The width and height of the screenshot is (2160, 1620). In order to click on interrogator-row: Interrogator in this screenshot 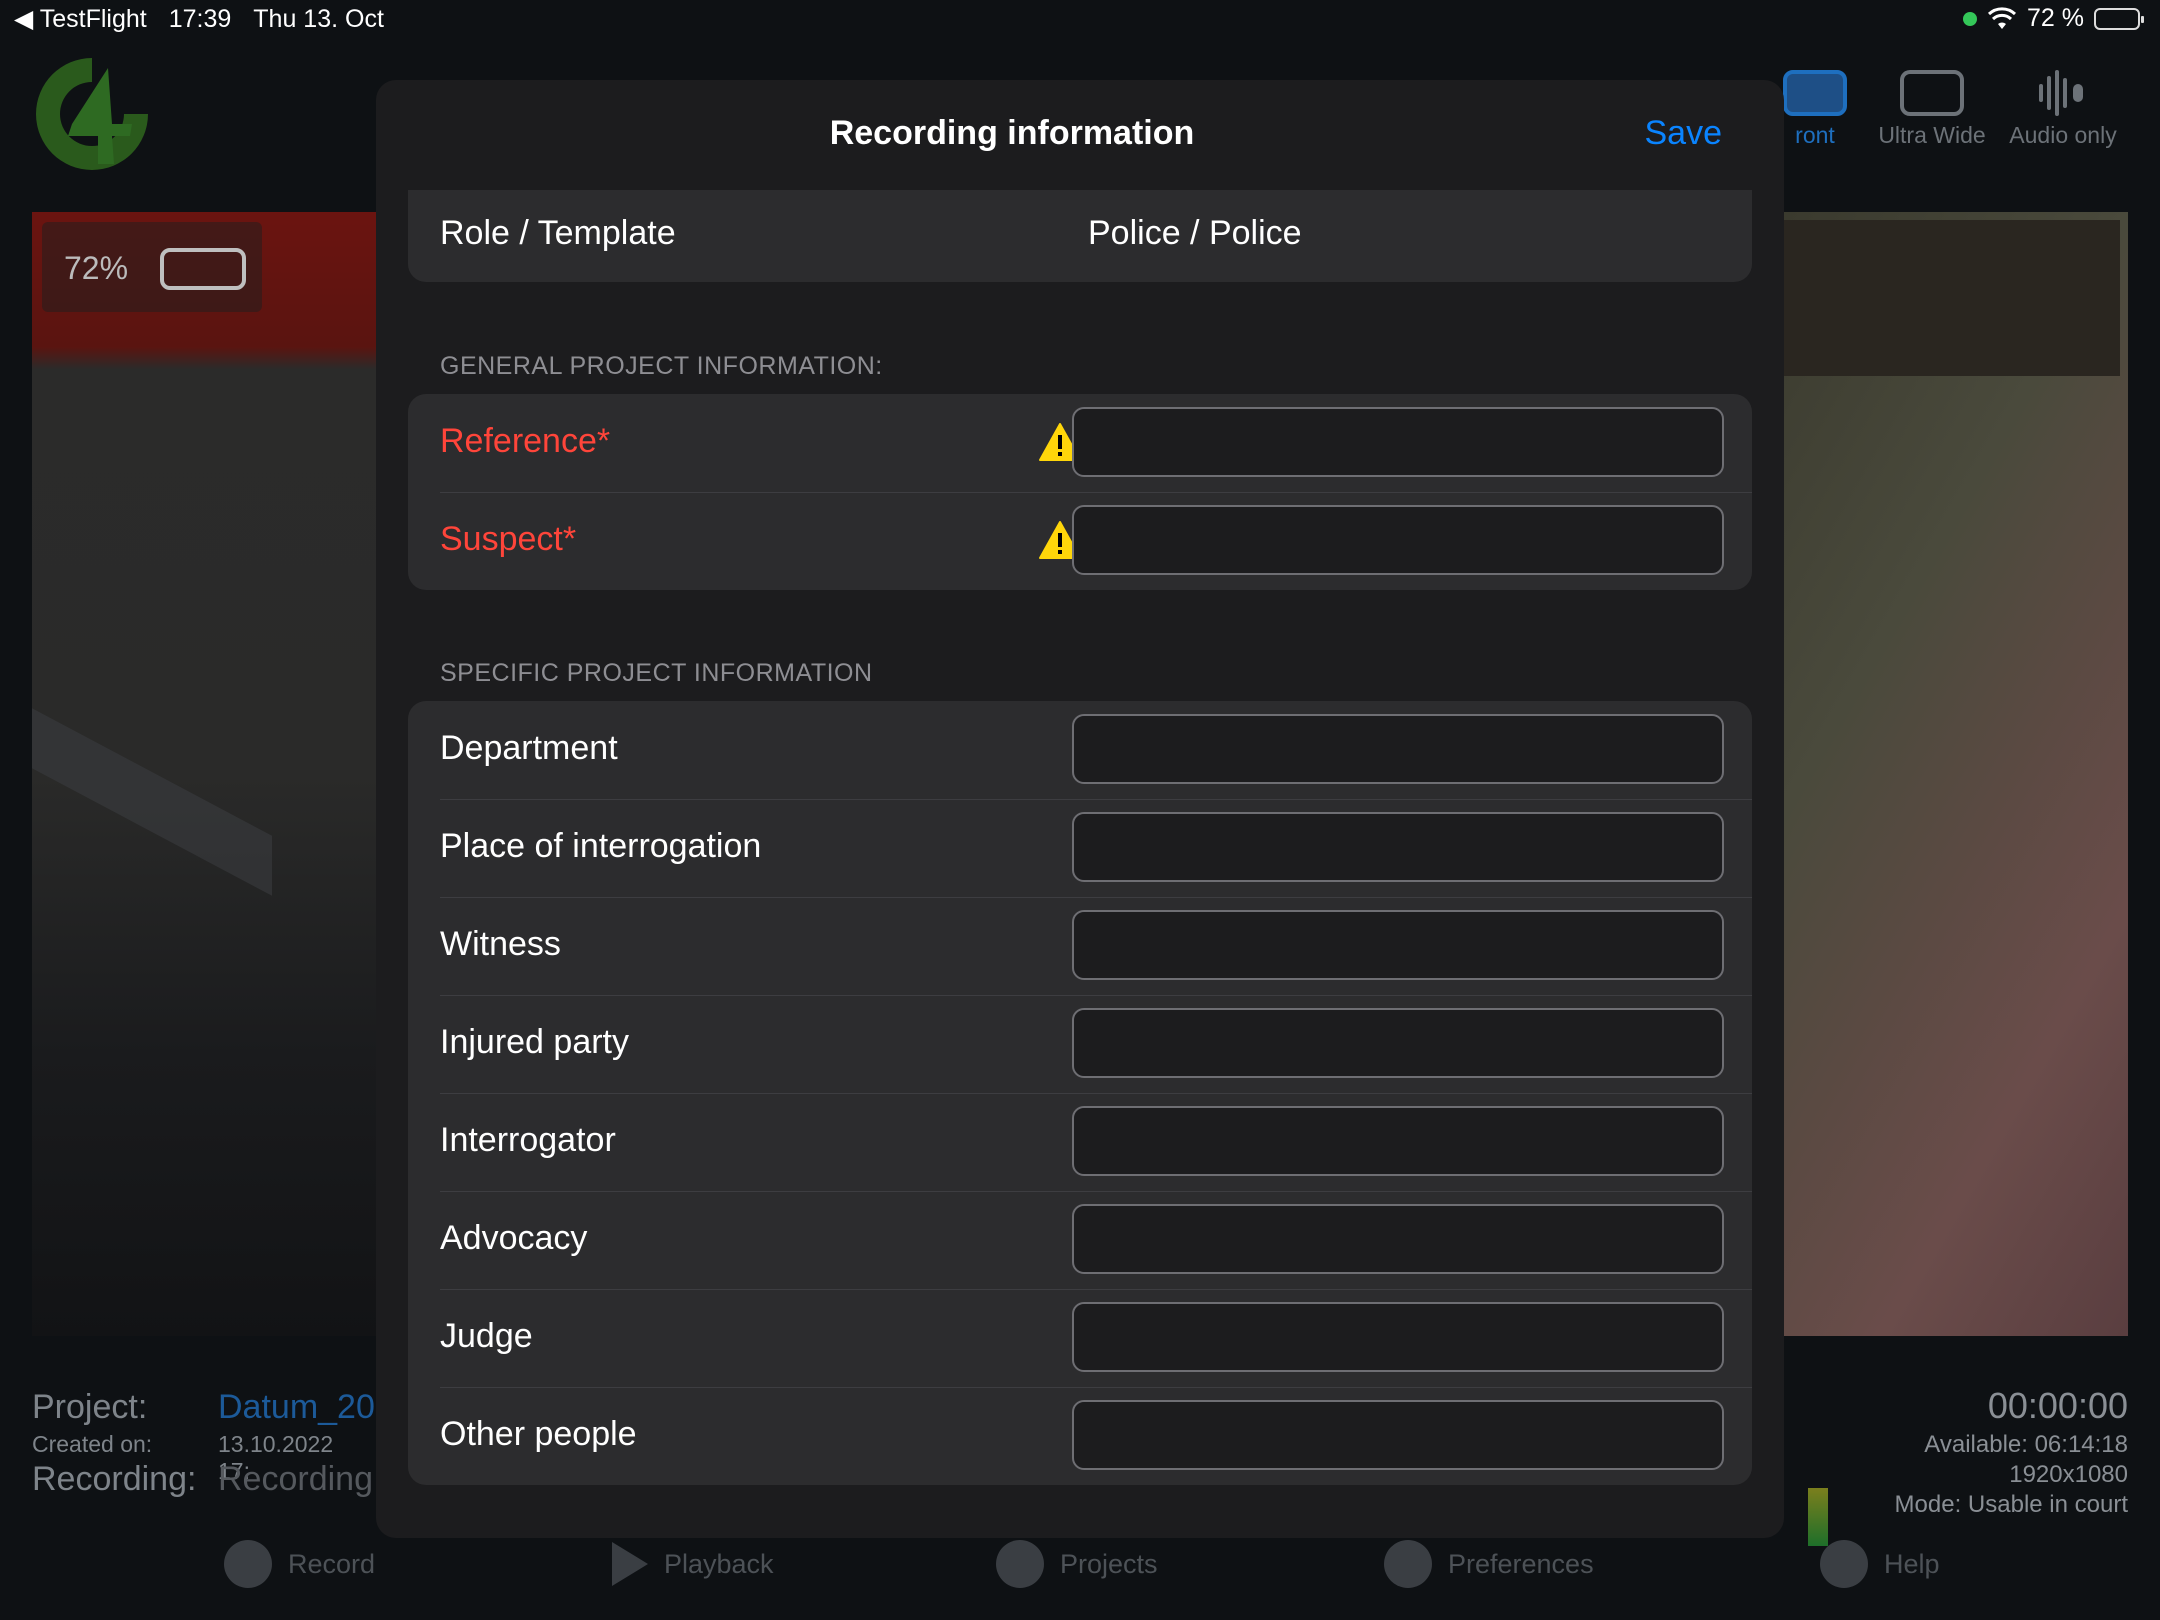, I will do `click(1080, 1142)`.